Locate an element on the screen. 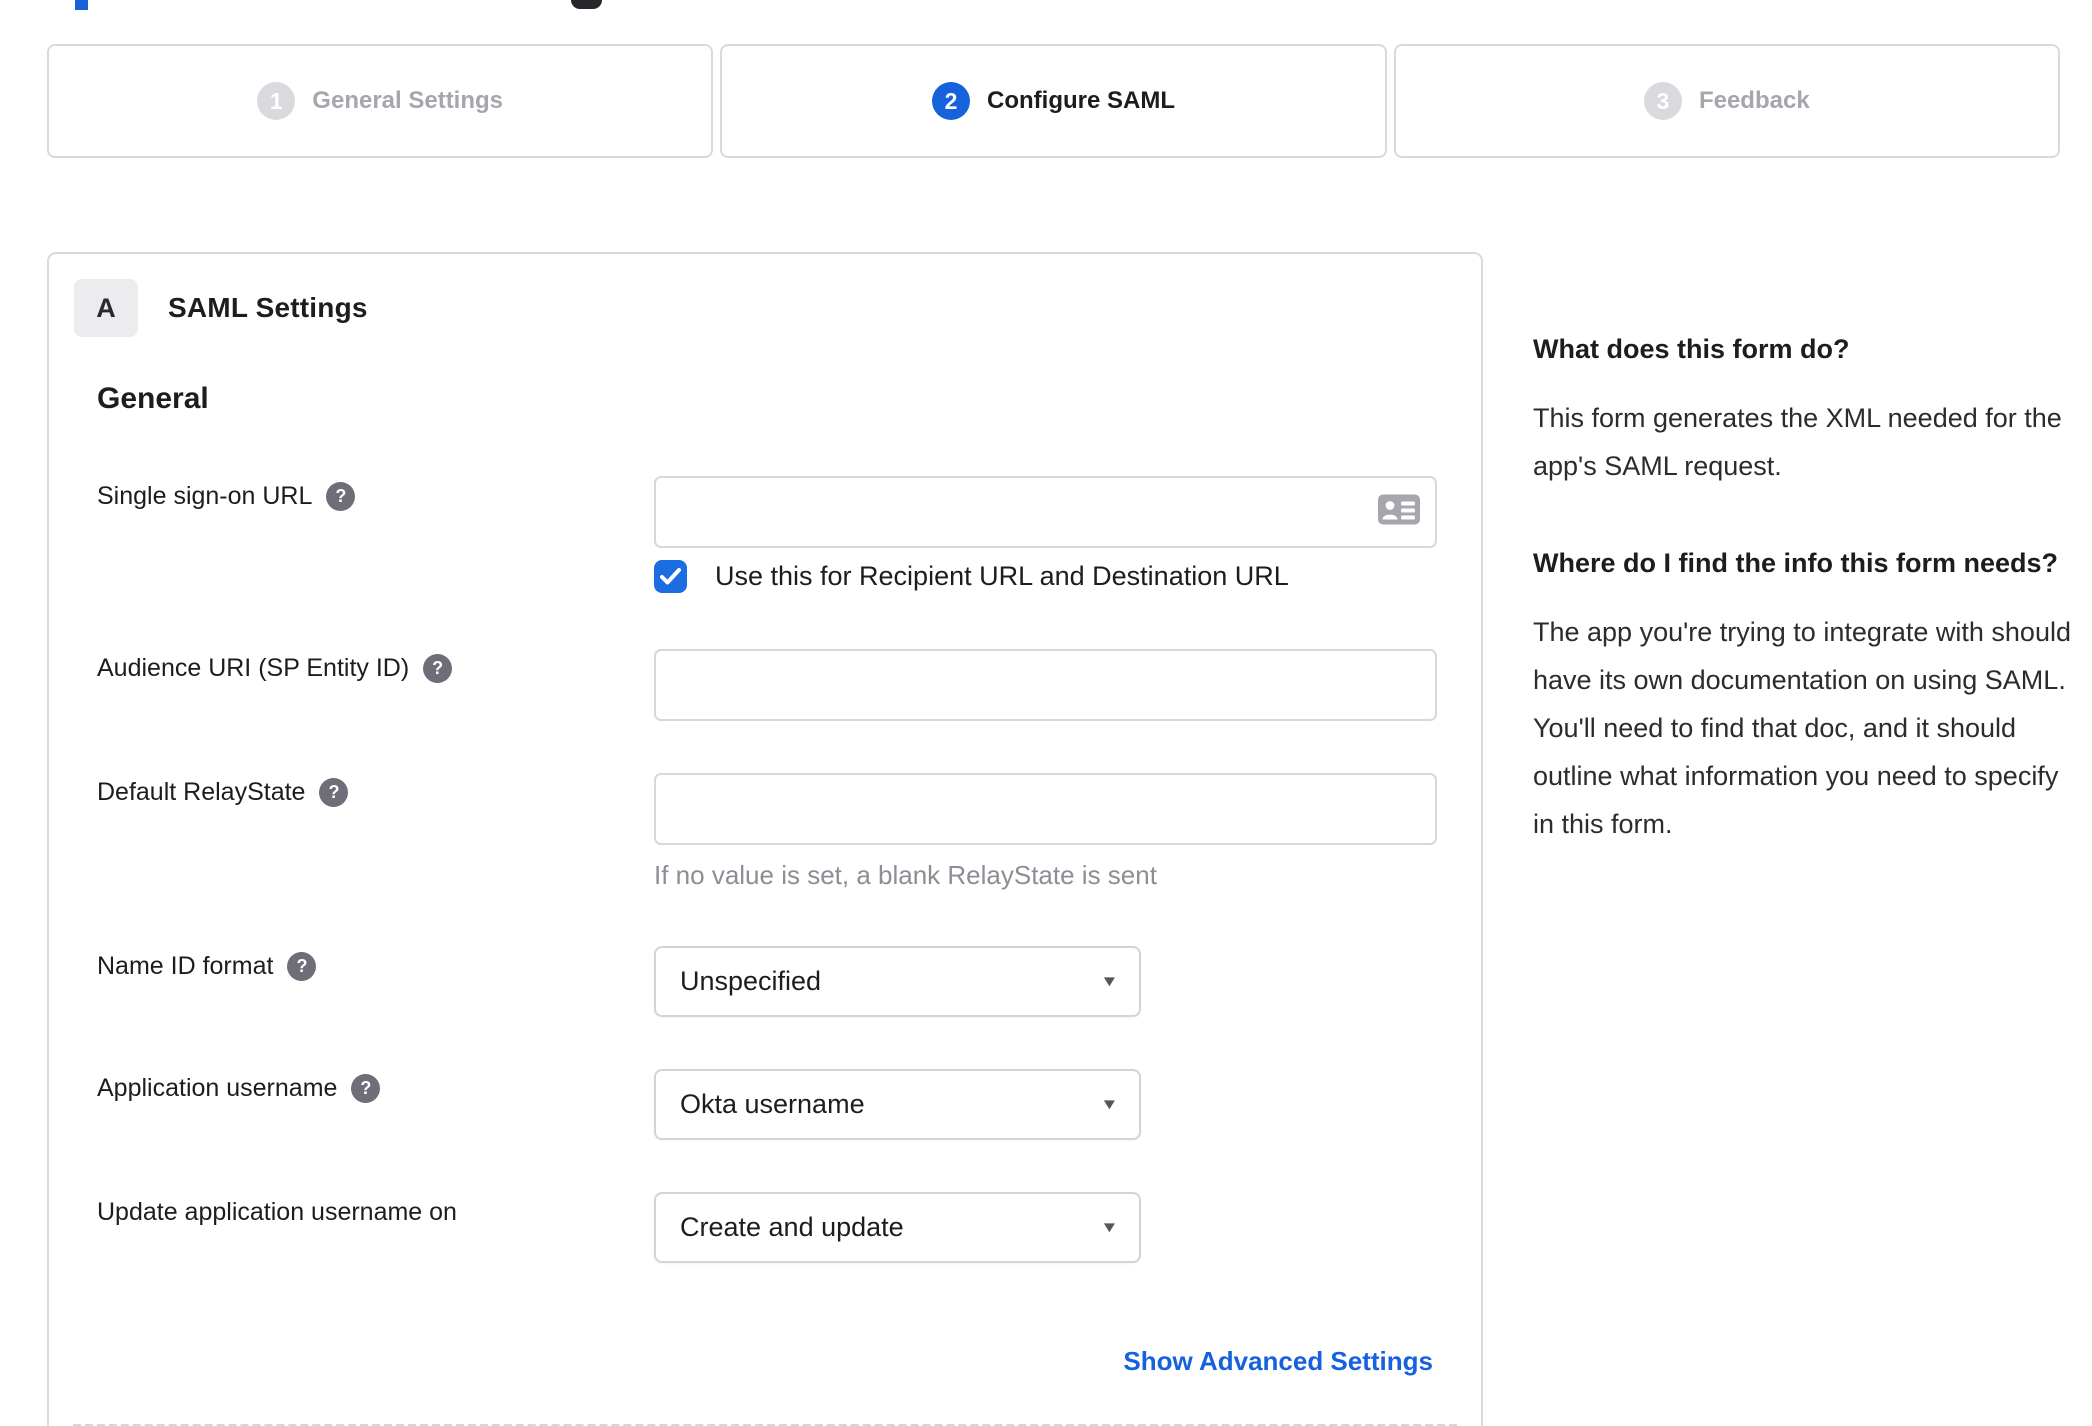 Image resolution: width=2092 pixels, height=1426 pixels. section-a-badge: A is located at coordinates (106, 308).